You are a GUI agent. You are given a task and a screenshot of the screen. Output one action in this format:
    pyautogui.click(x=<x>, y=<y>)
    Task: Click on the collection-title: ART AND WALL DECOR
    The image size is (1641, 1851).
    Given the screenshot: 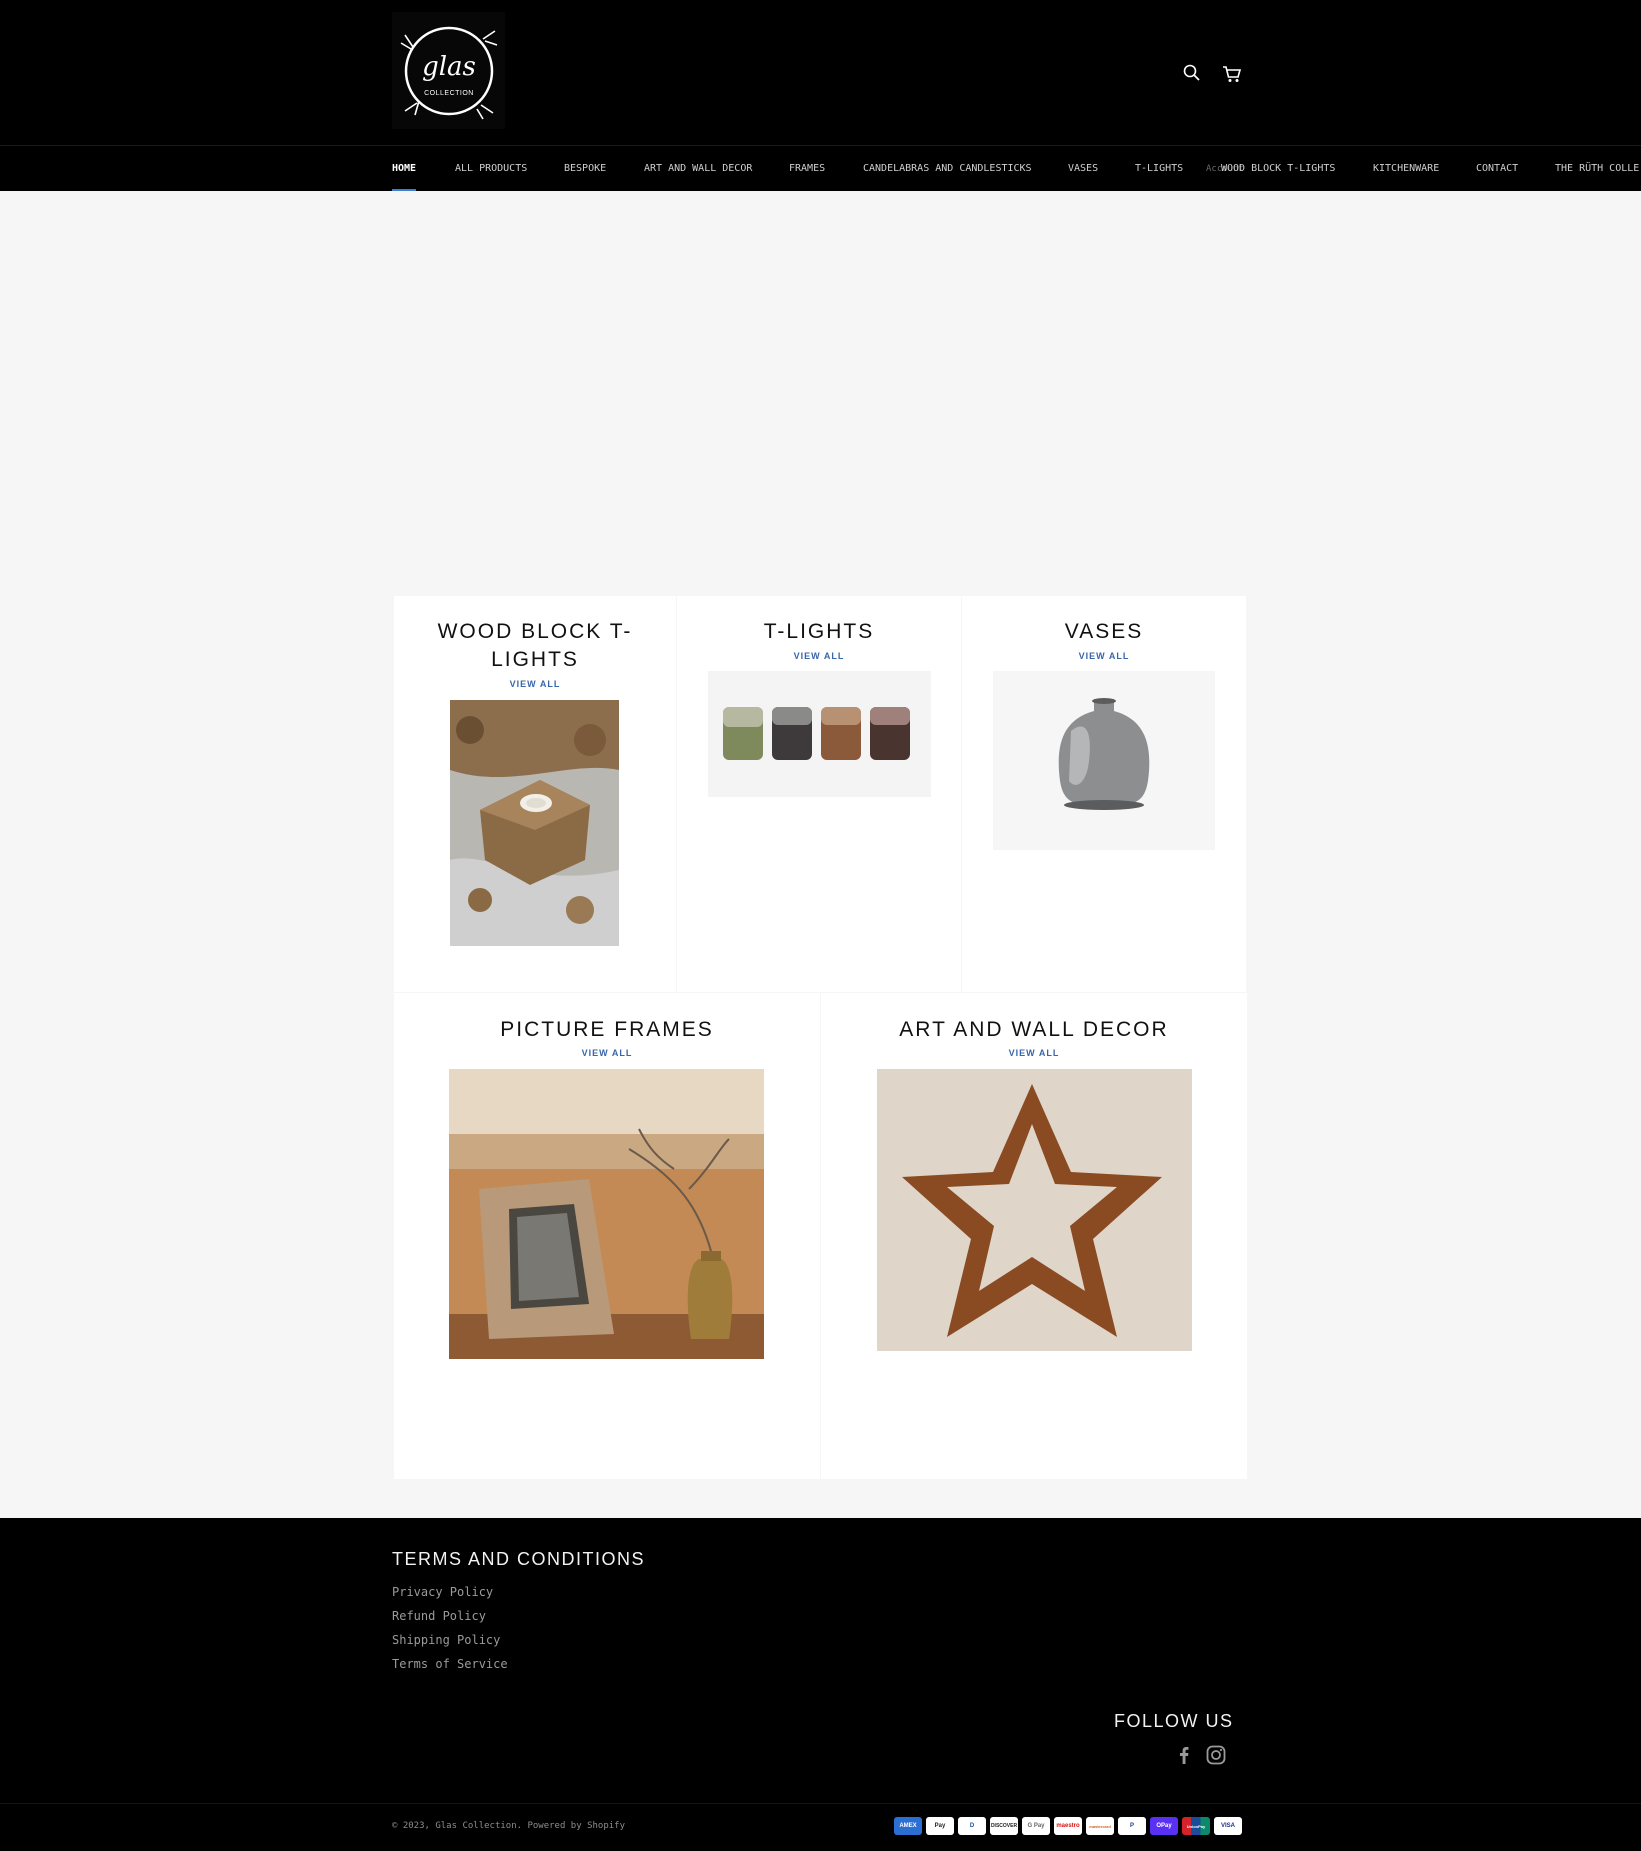 What is the action you would take?
    pyautogui.click(x=1034, y=1029)
    